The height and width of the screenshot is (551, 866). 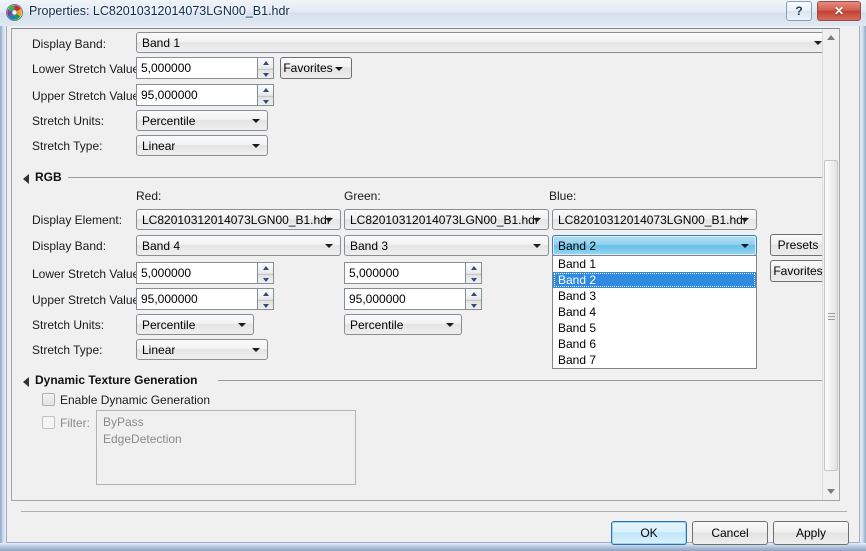 I want to click on spinner-upper-stretch-green: 95,000000, so click(x=413, y=299).